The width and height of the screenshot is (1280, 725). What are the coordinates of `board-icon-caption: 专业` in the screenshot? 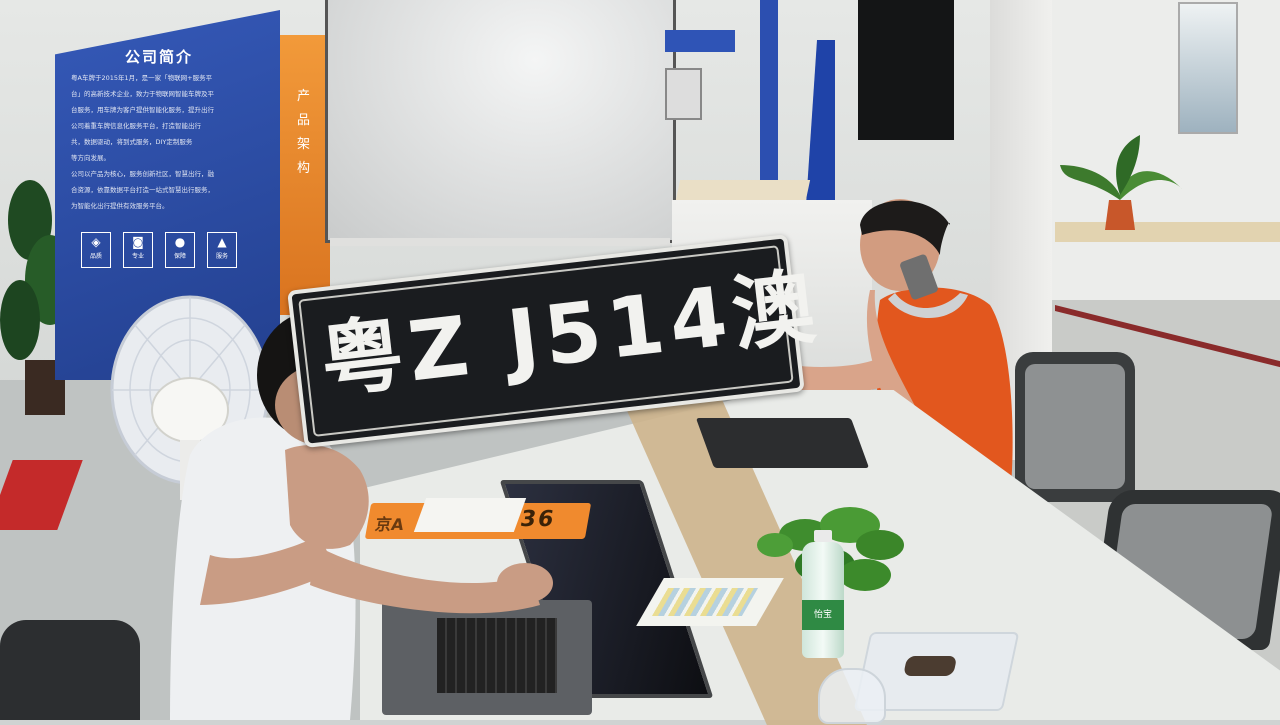 It's located at (137, 256).